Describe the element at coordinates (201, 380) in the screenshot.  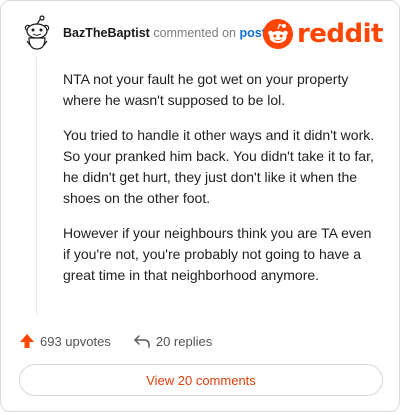
I see `view-comments-button: View 20 comments` at that location.